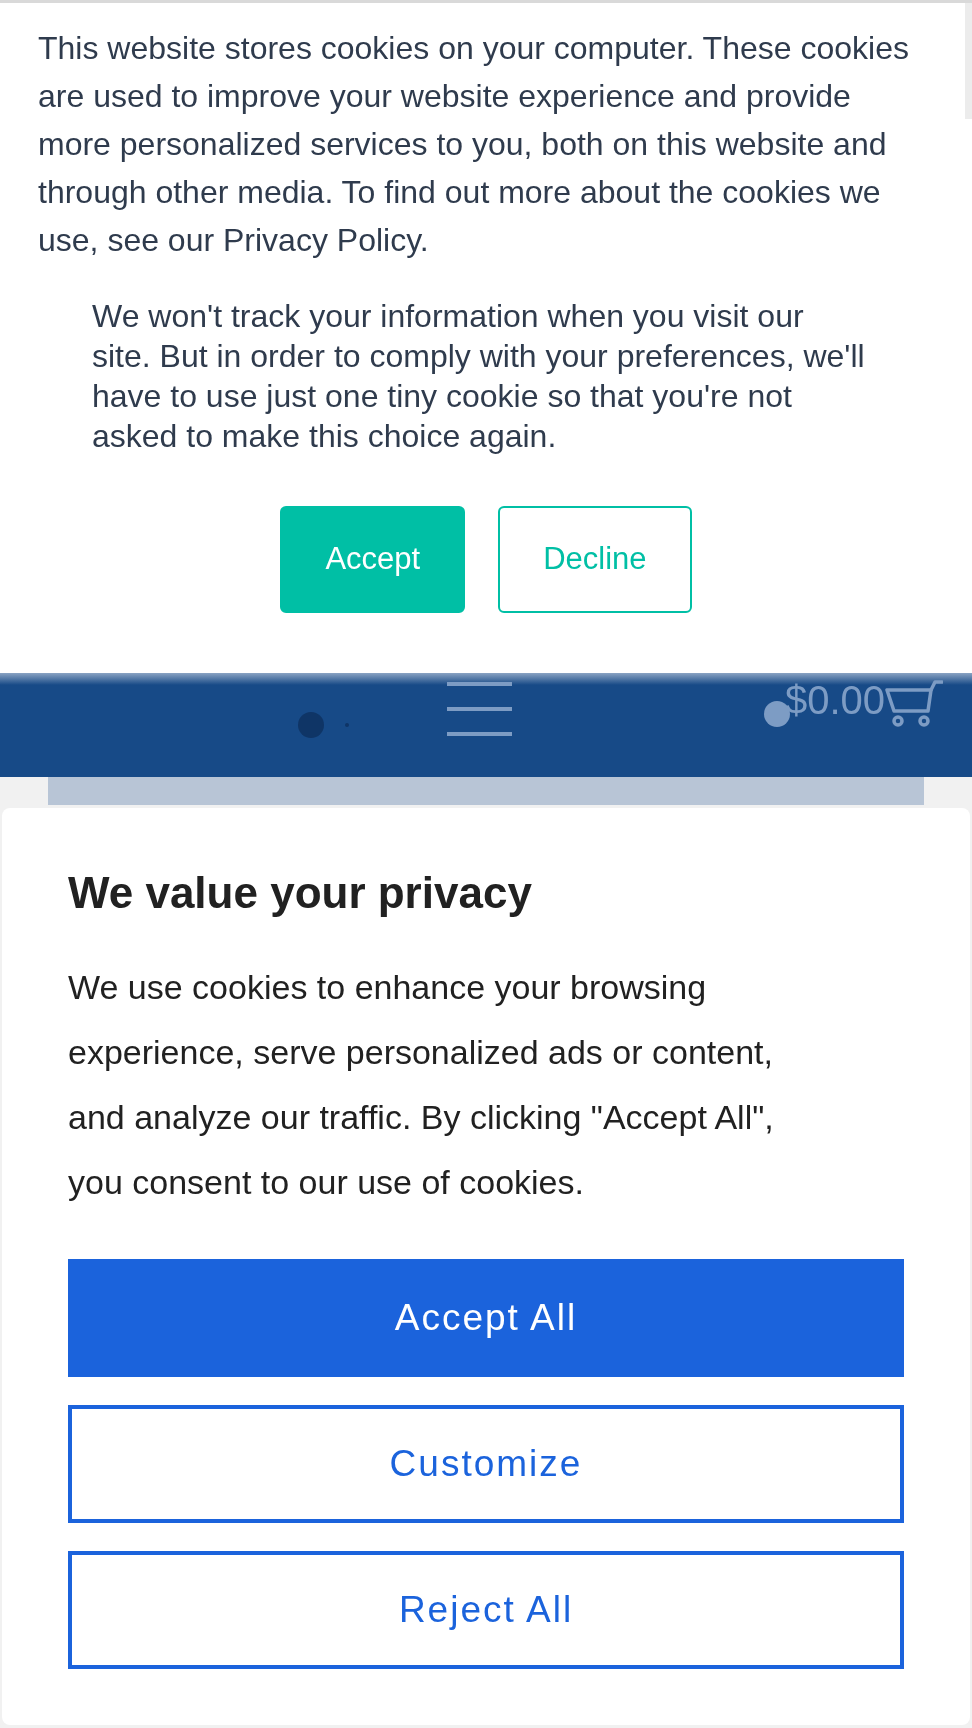 Image resolution: width=972 pixels, height=1728 pixels. I want to click on dialog-title: We value your privacy, so click(300, 893).